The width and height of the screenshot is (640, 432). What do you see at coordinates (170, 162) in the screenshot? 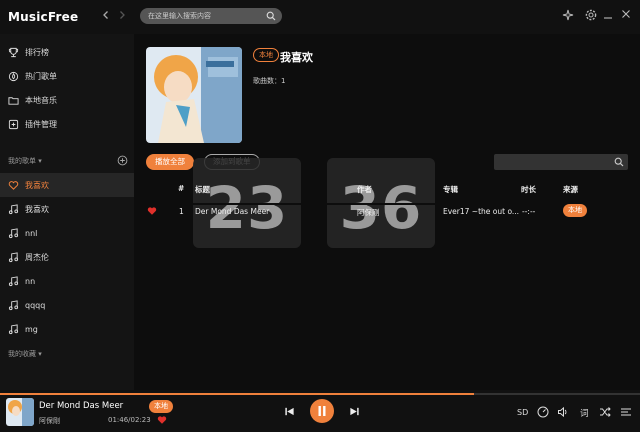
I see `play-all-button: 播放全部` at bounding box center [170, 162].